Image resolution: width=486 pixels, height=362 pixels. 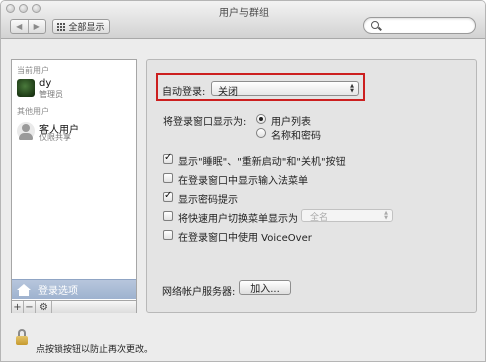 What do you see at coordinates (26, 88) in the screenshot?
I see `user-avatar` at bounding box center [26, 88].